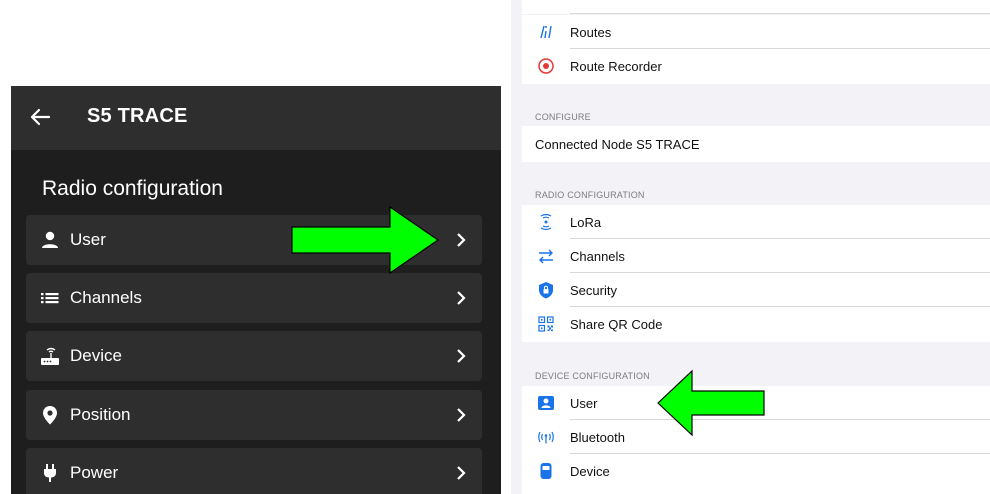 This screenshot has width=990, height=494. What do you see at coordinates (94, 472) in the screenshot?
I see `menu-item-label: Power` at bounding box center [94, 472].